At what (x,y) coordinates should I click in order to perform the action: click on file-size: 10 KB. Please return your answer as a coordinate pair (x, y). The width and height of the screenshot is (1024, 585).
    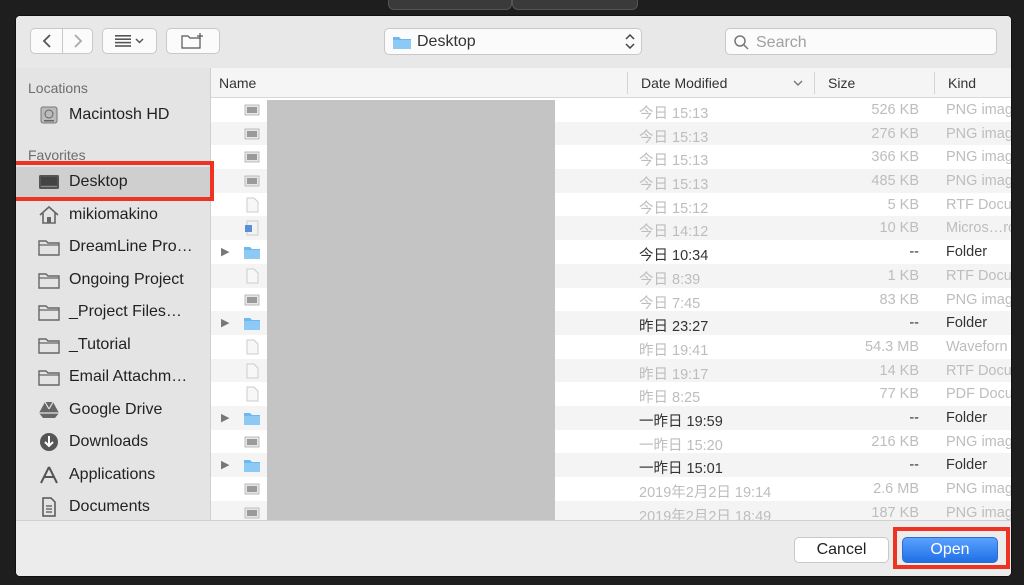
    Looking at the image, I should click on (899, 228).